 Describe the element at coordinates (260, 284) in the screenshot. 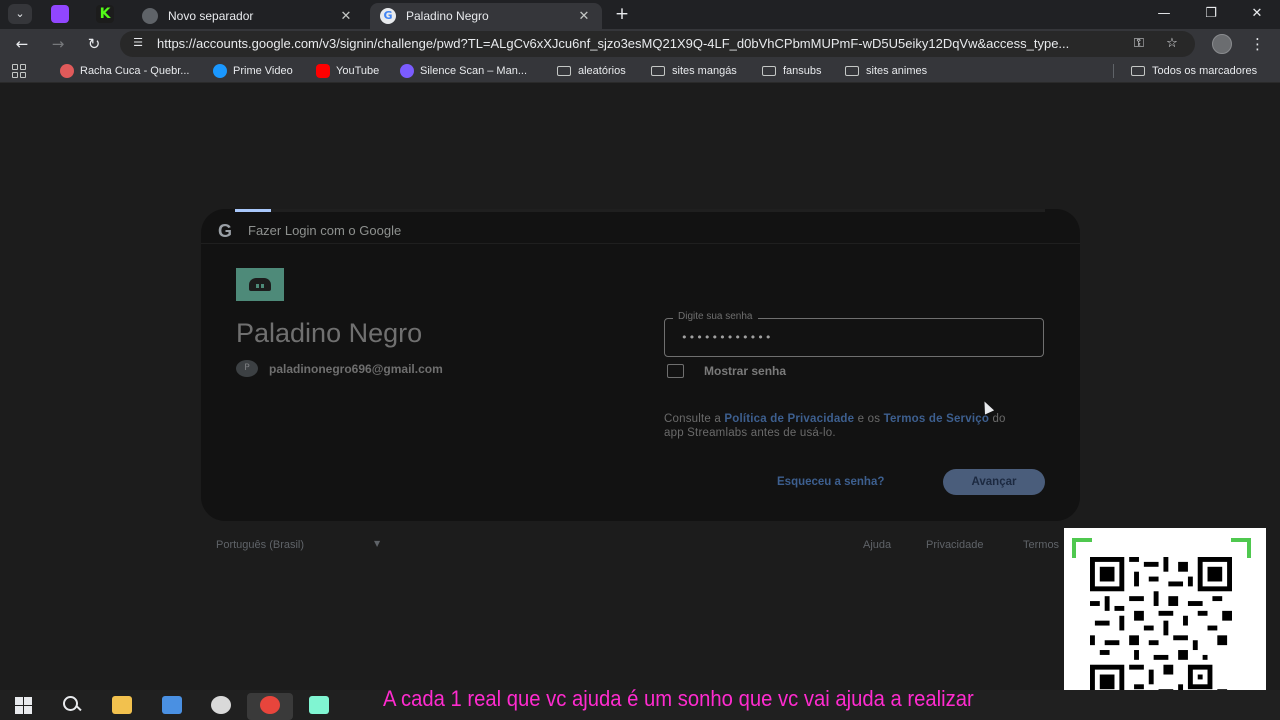

I see `streamlabs-logo-icon` at that location.